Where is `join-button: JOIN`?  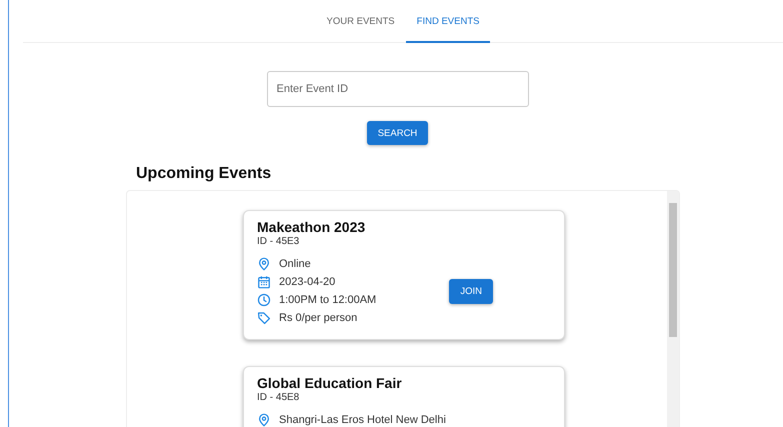
join-button: JOIN is located at coordinates (471, 291).